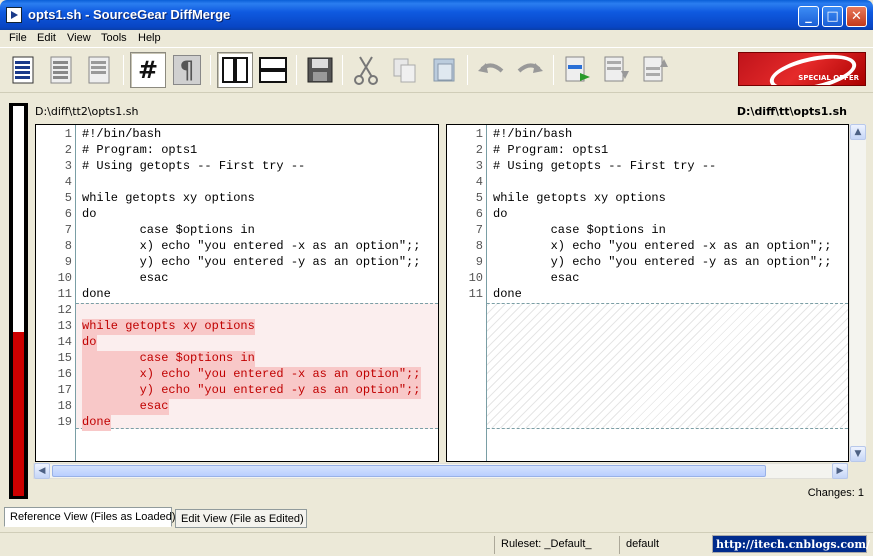 The image size is (873, 556). I want to click on scroll-right-button: ▶, so click(840, 471).